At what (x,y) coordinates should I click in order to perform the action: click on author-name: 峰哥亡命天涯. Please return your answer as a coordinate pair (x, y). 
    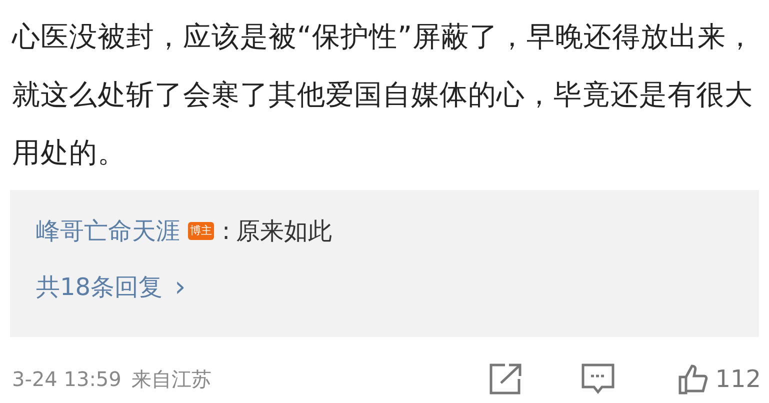
    Looking at the image, I should click on (108, 231).